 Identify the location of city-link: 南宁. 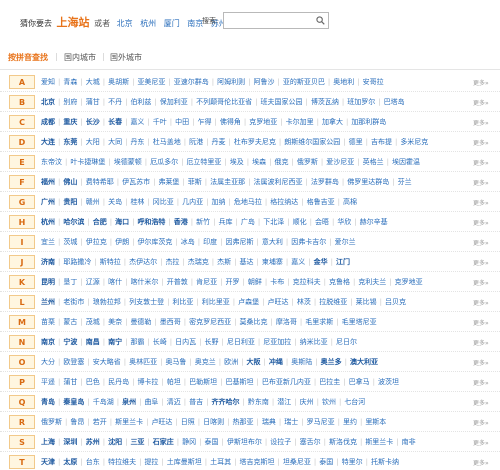
(115, 342).